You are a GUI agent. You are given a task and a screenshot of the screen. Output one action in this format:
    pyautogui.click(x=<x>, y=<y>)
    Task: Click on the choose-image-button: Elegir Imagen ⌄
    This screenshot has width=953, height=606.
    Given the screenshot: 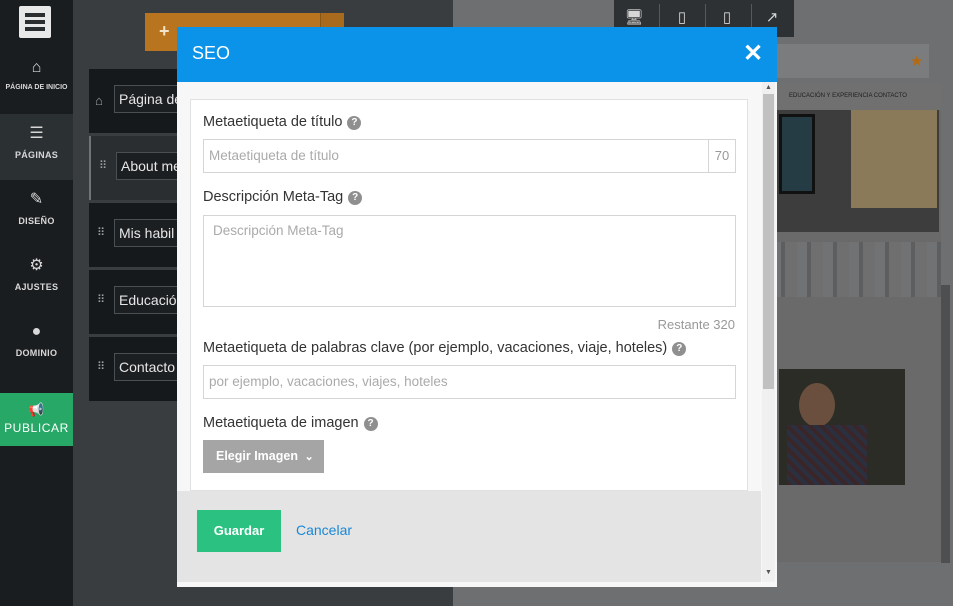 What is the action you would take?
    pyautogui.click(x=263, y=456)
    